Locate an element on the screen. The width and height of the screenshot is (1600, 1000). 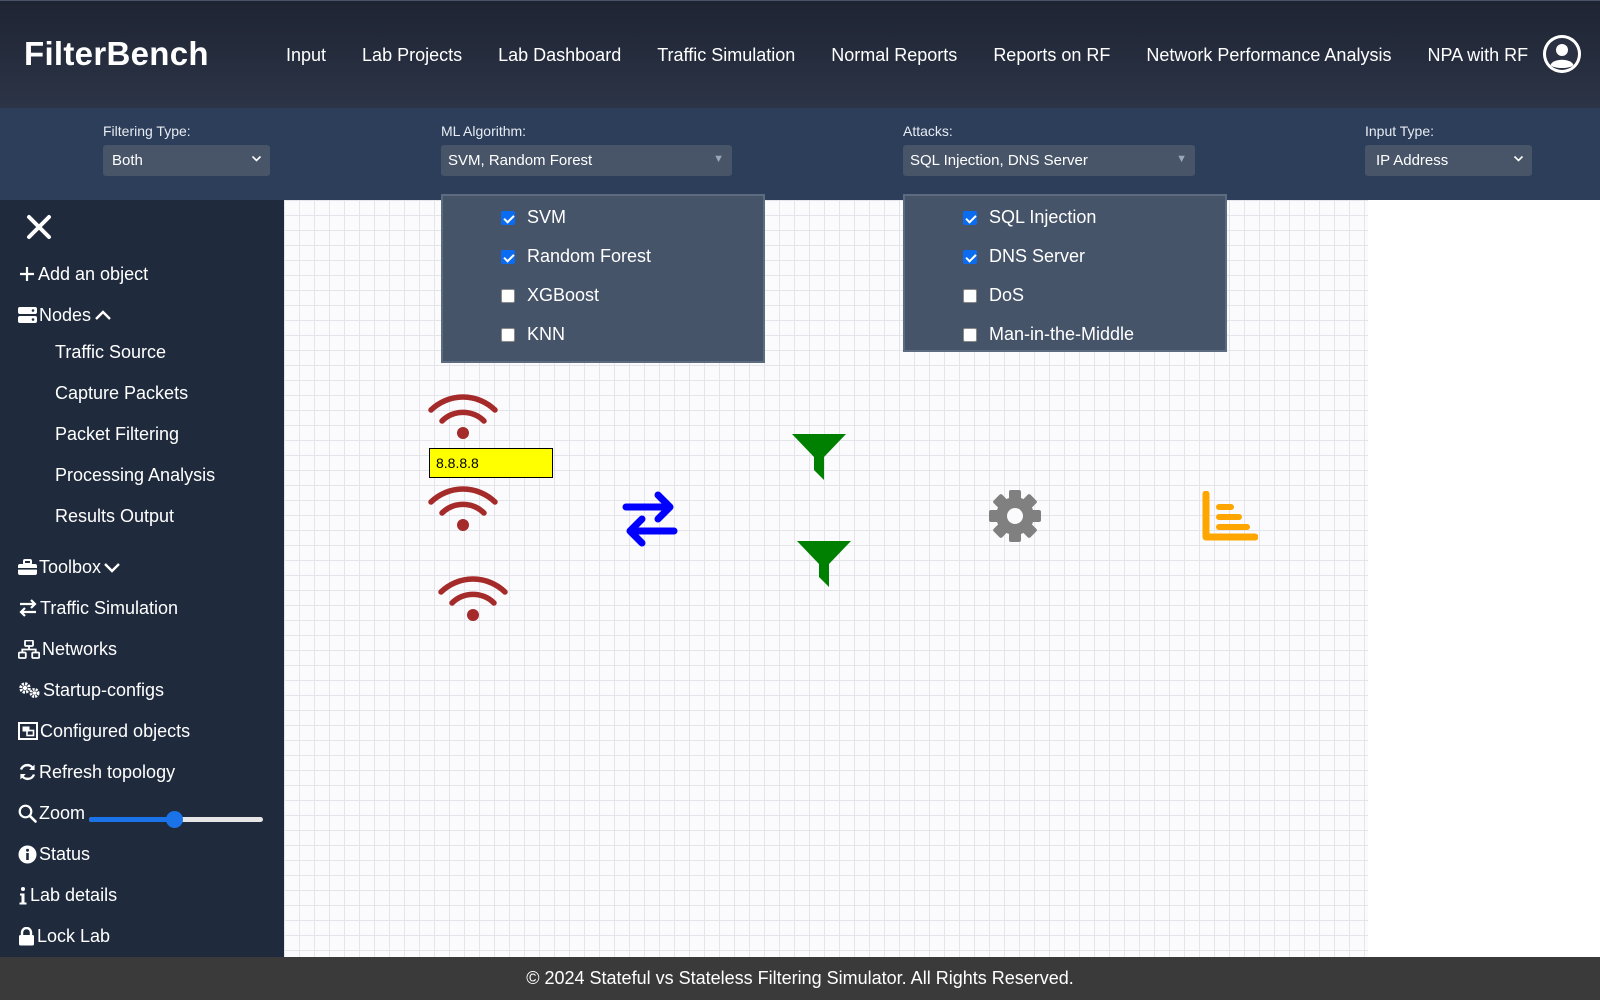
attacks-select: SQL Injection, DNS Server ▼ is located at coordinates (1049, 160).